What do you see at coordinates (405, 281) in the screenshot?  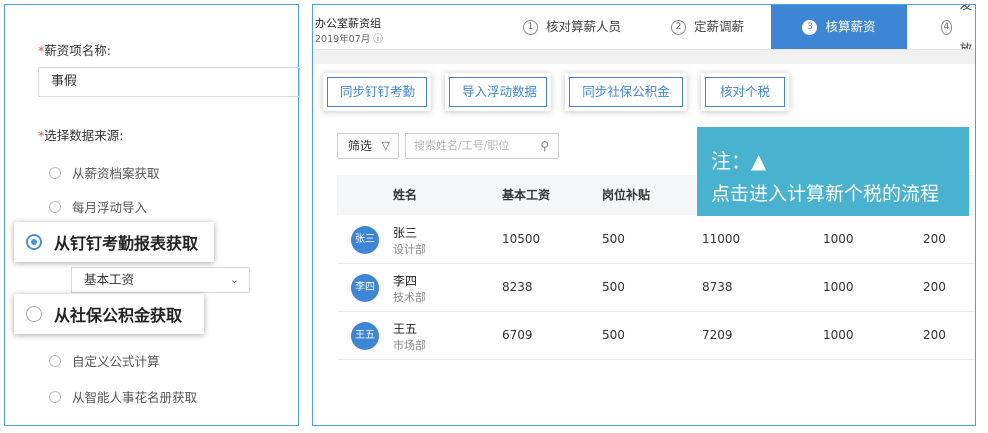 I see `employee-name: 李四` at bounding box center [405, 281].